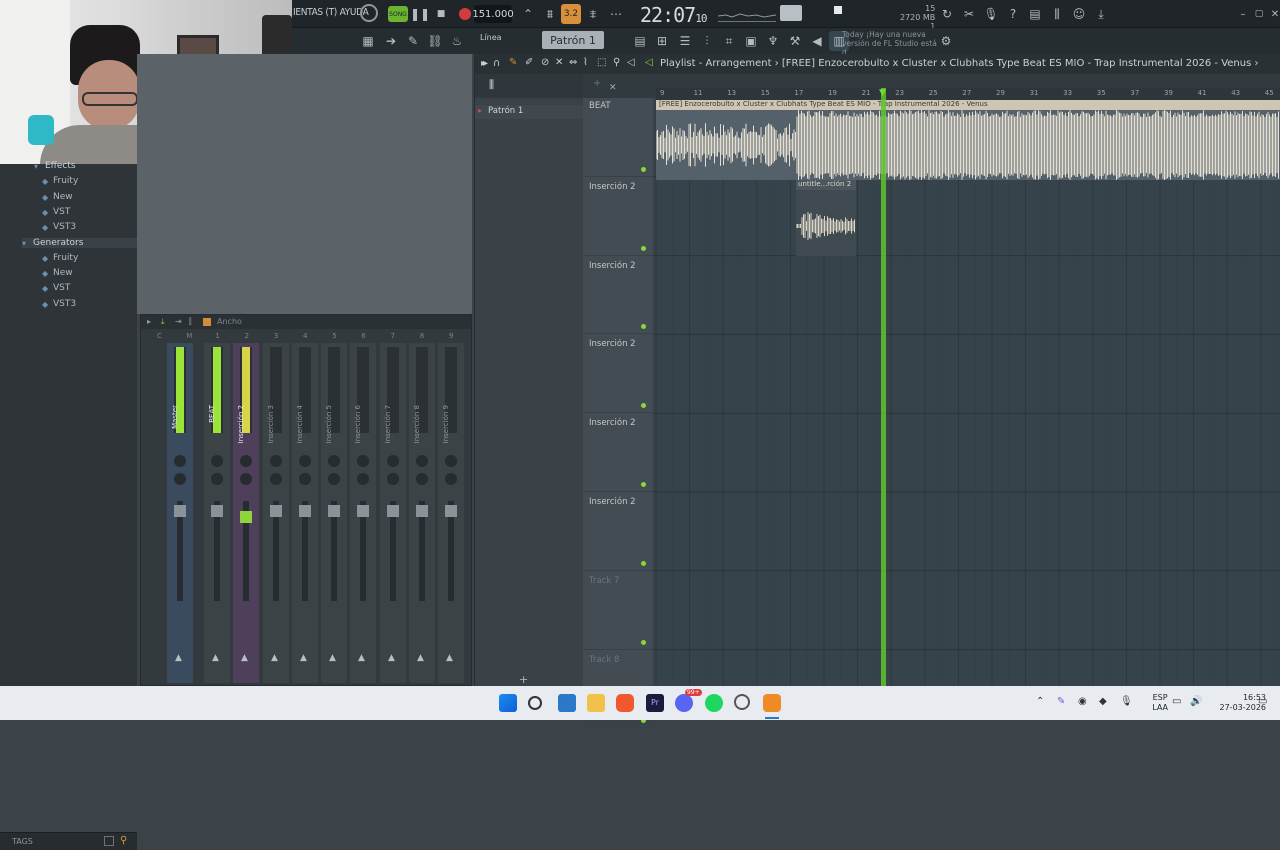 The image size is (1280, 850). Describe the element at coordinates (398, 14) in the screenshot. I see `song-mode-button: SONG` at that location.